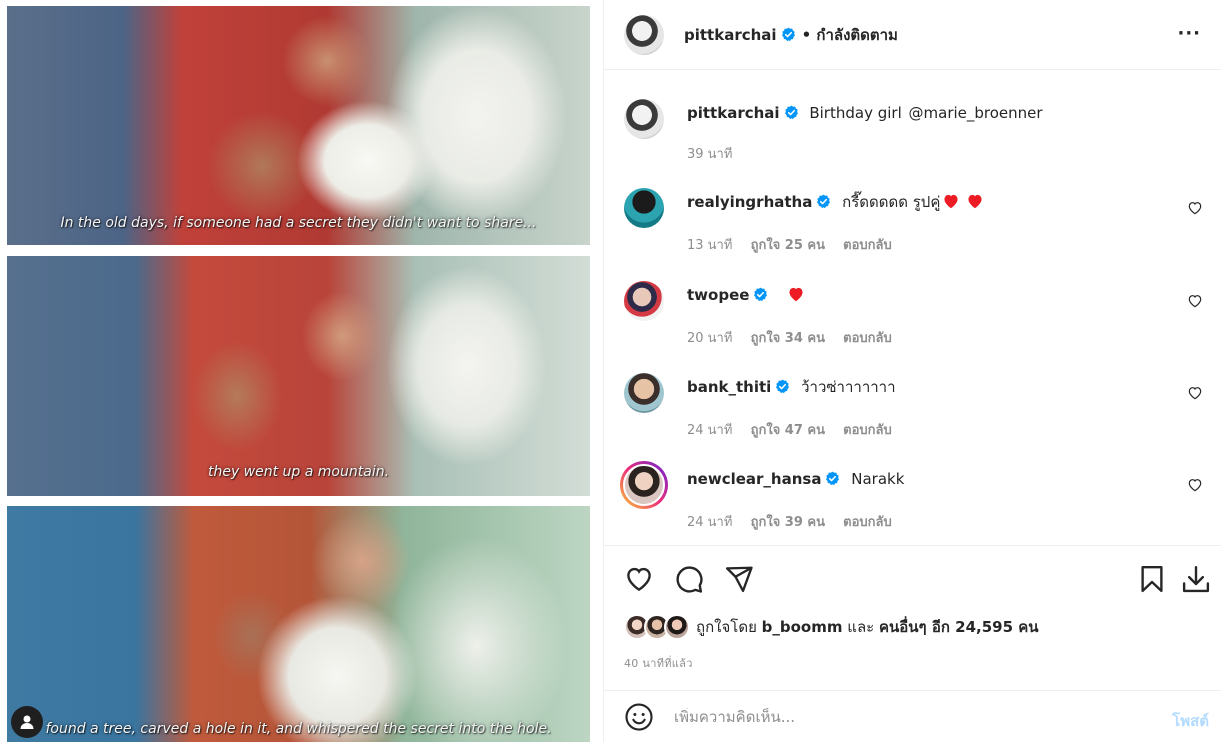 The height and width of the screenshot is (742, 1221). What do you see at coordinates (976, 113) in the screenshot?
I see `caption-mention-link: @marie_broenner` at bounding box center [976, 113].